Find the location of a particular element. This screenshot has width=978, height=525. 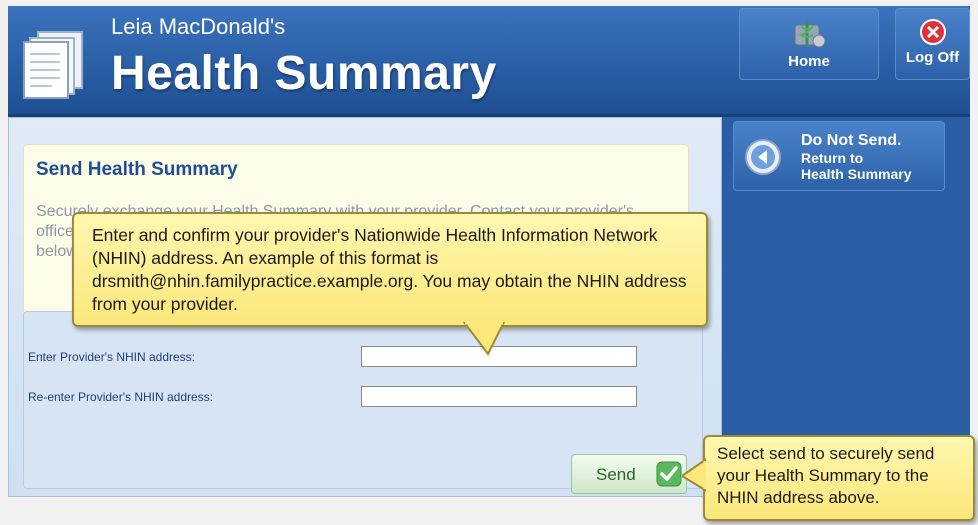

logoff-button: Log Off is located at coordinates (932, 44).